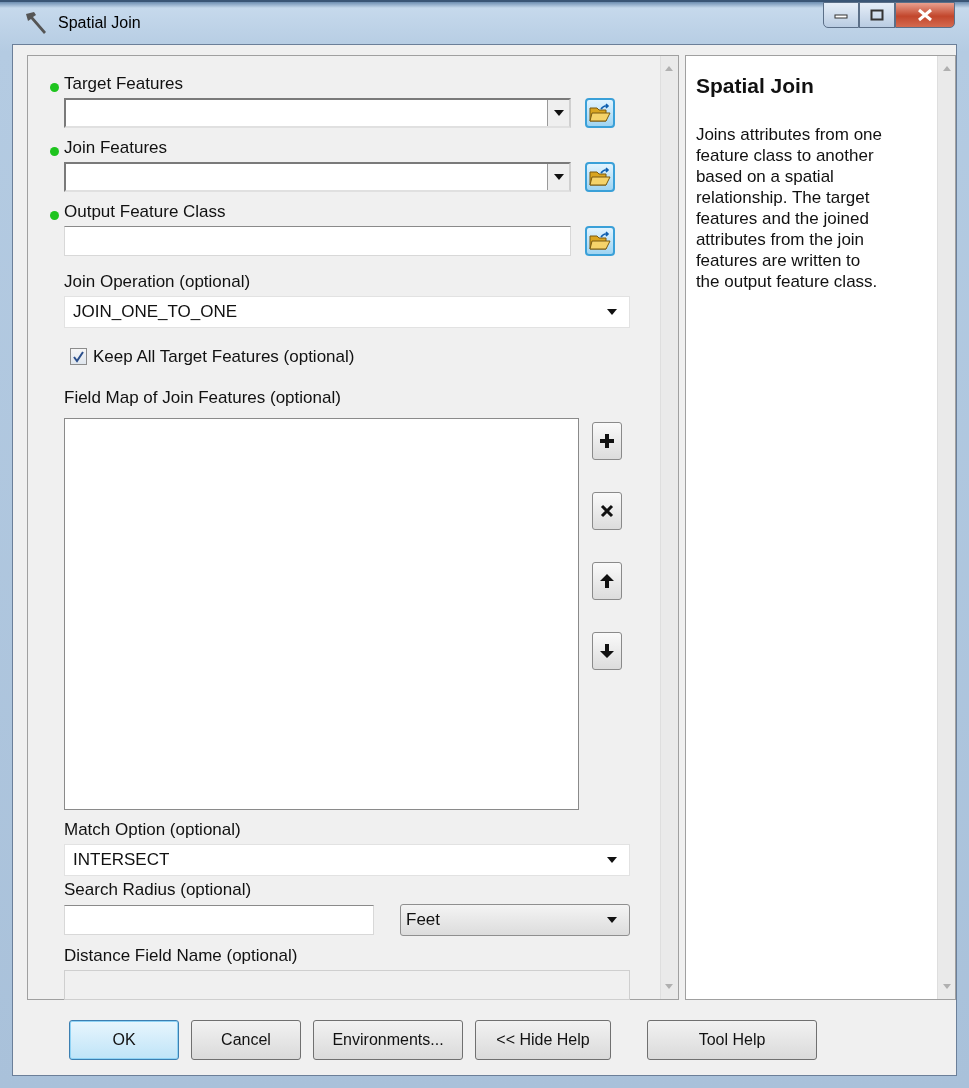 The image size is (969, 1088). Describe the element at coordinates (347, 859) in the screenshot. I see `dropdown-field: INTERSECT` at that location.